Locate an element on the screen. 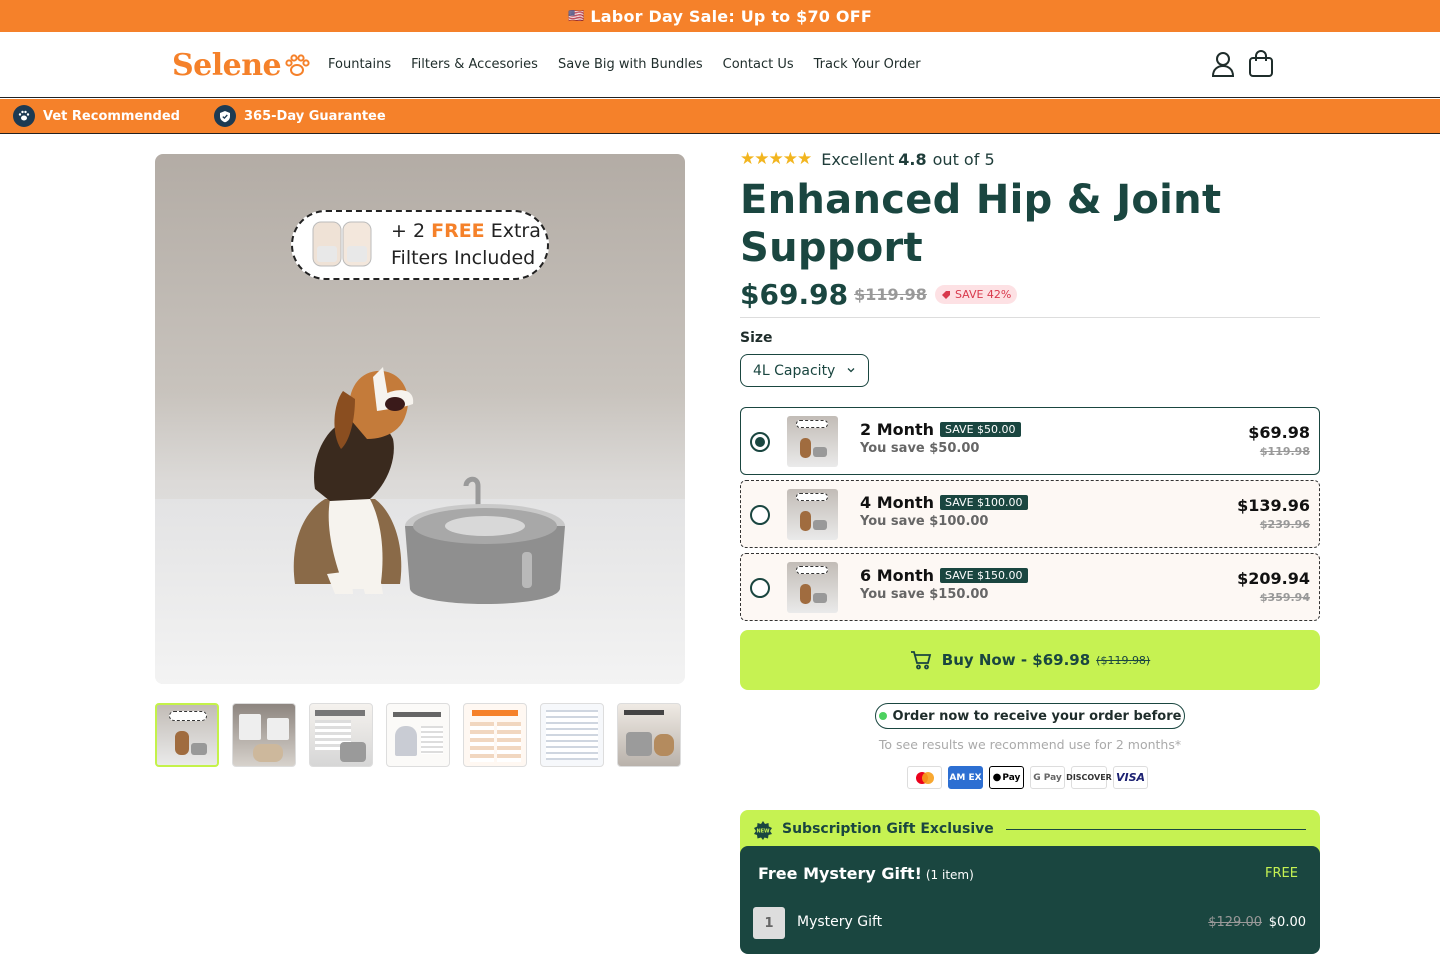  buy-now-button: Buy Now - $69.98 ($119.98) is located at coordinates (1030, 660).